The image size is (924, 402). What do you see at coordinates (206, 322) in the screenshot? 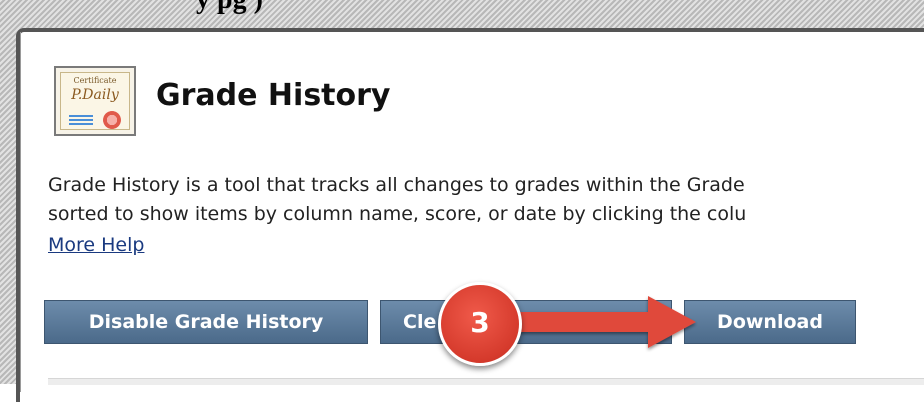
I see `disable-grade-history-button: Disable Grade History` at bounding box center [206, 322].